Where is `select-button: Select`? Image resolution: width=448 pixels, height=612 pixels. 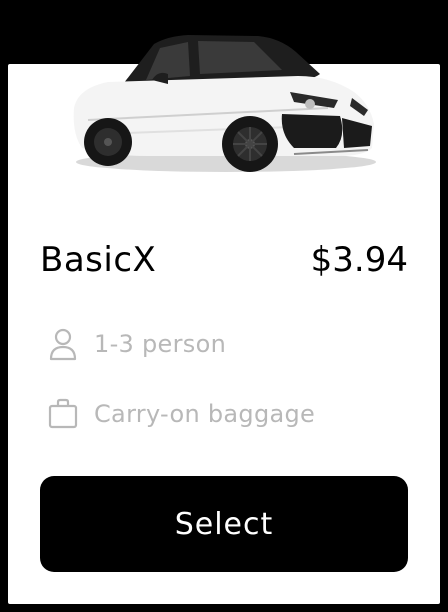 select-button: Select is located at coordinates (224, 524).